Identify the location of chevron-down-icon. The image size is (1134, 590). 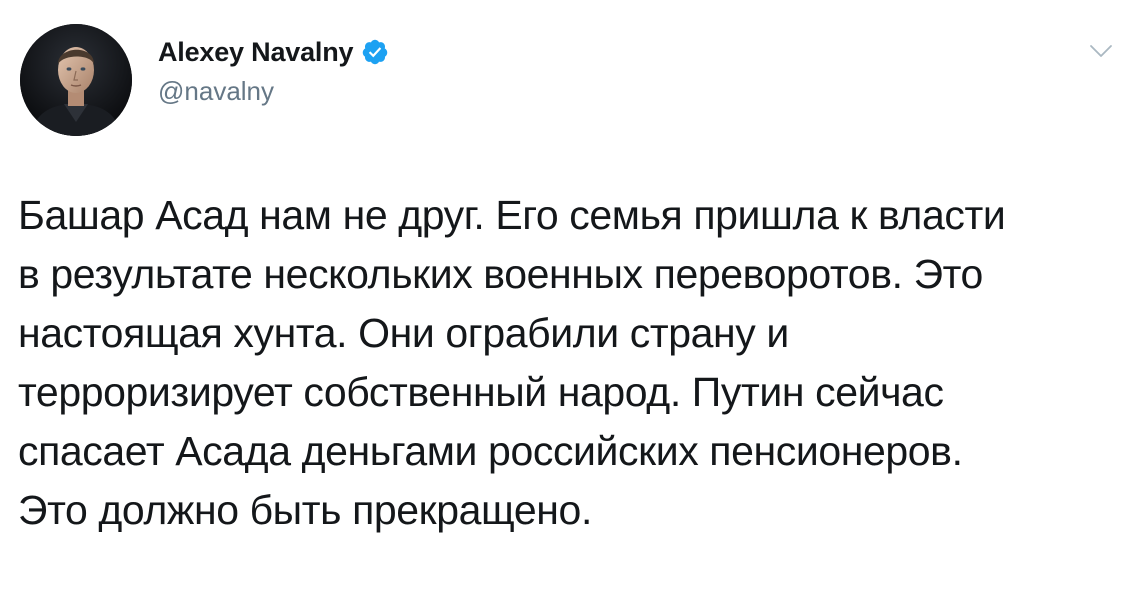
(1101, 51).